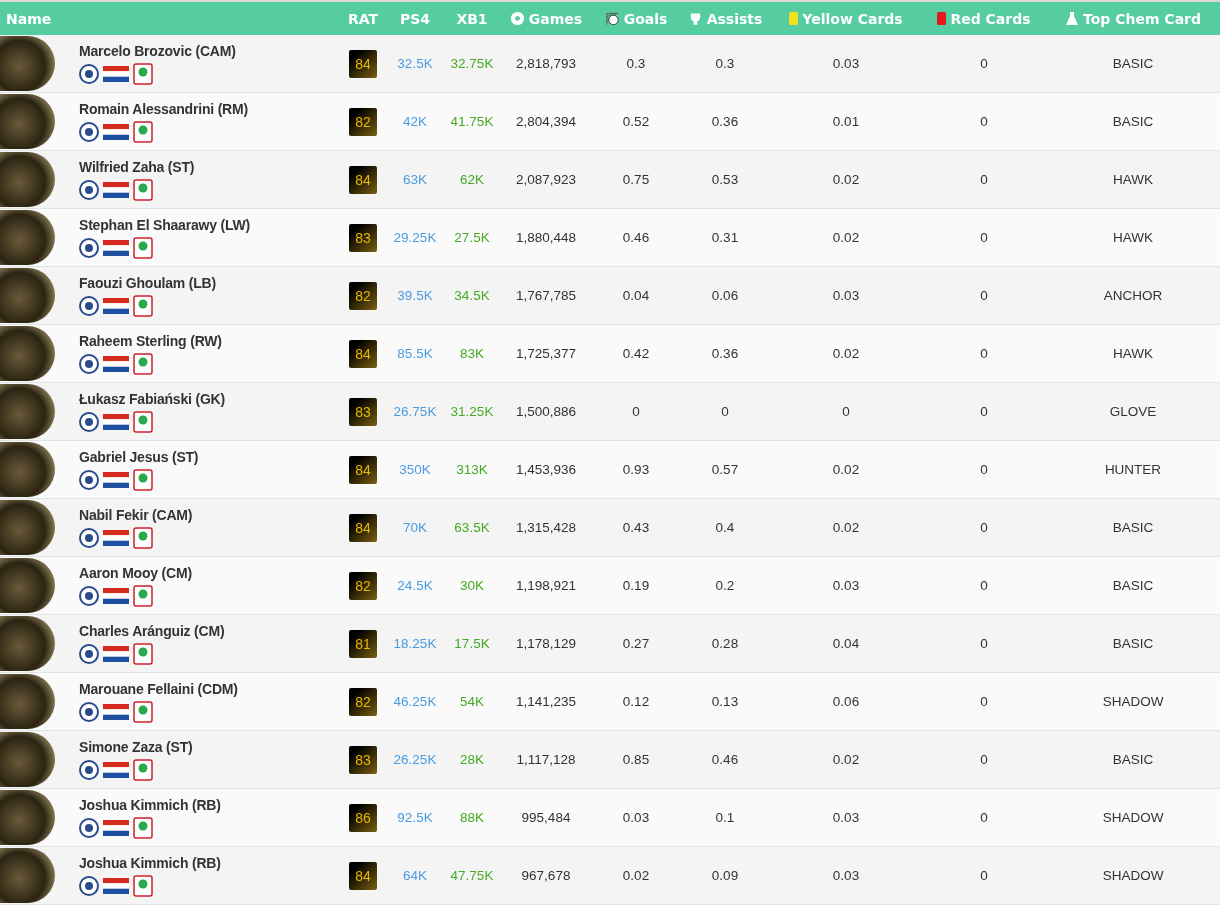 This screenshot has height=906, width=1220. I want to click on xb1-price: 31.25K, so click(472, 411).